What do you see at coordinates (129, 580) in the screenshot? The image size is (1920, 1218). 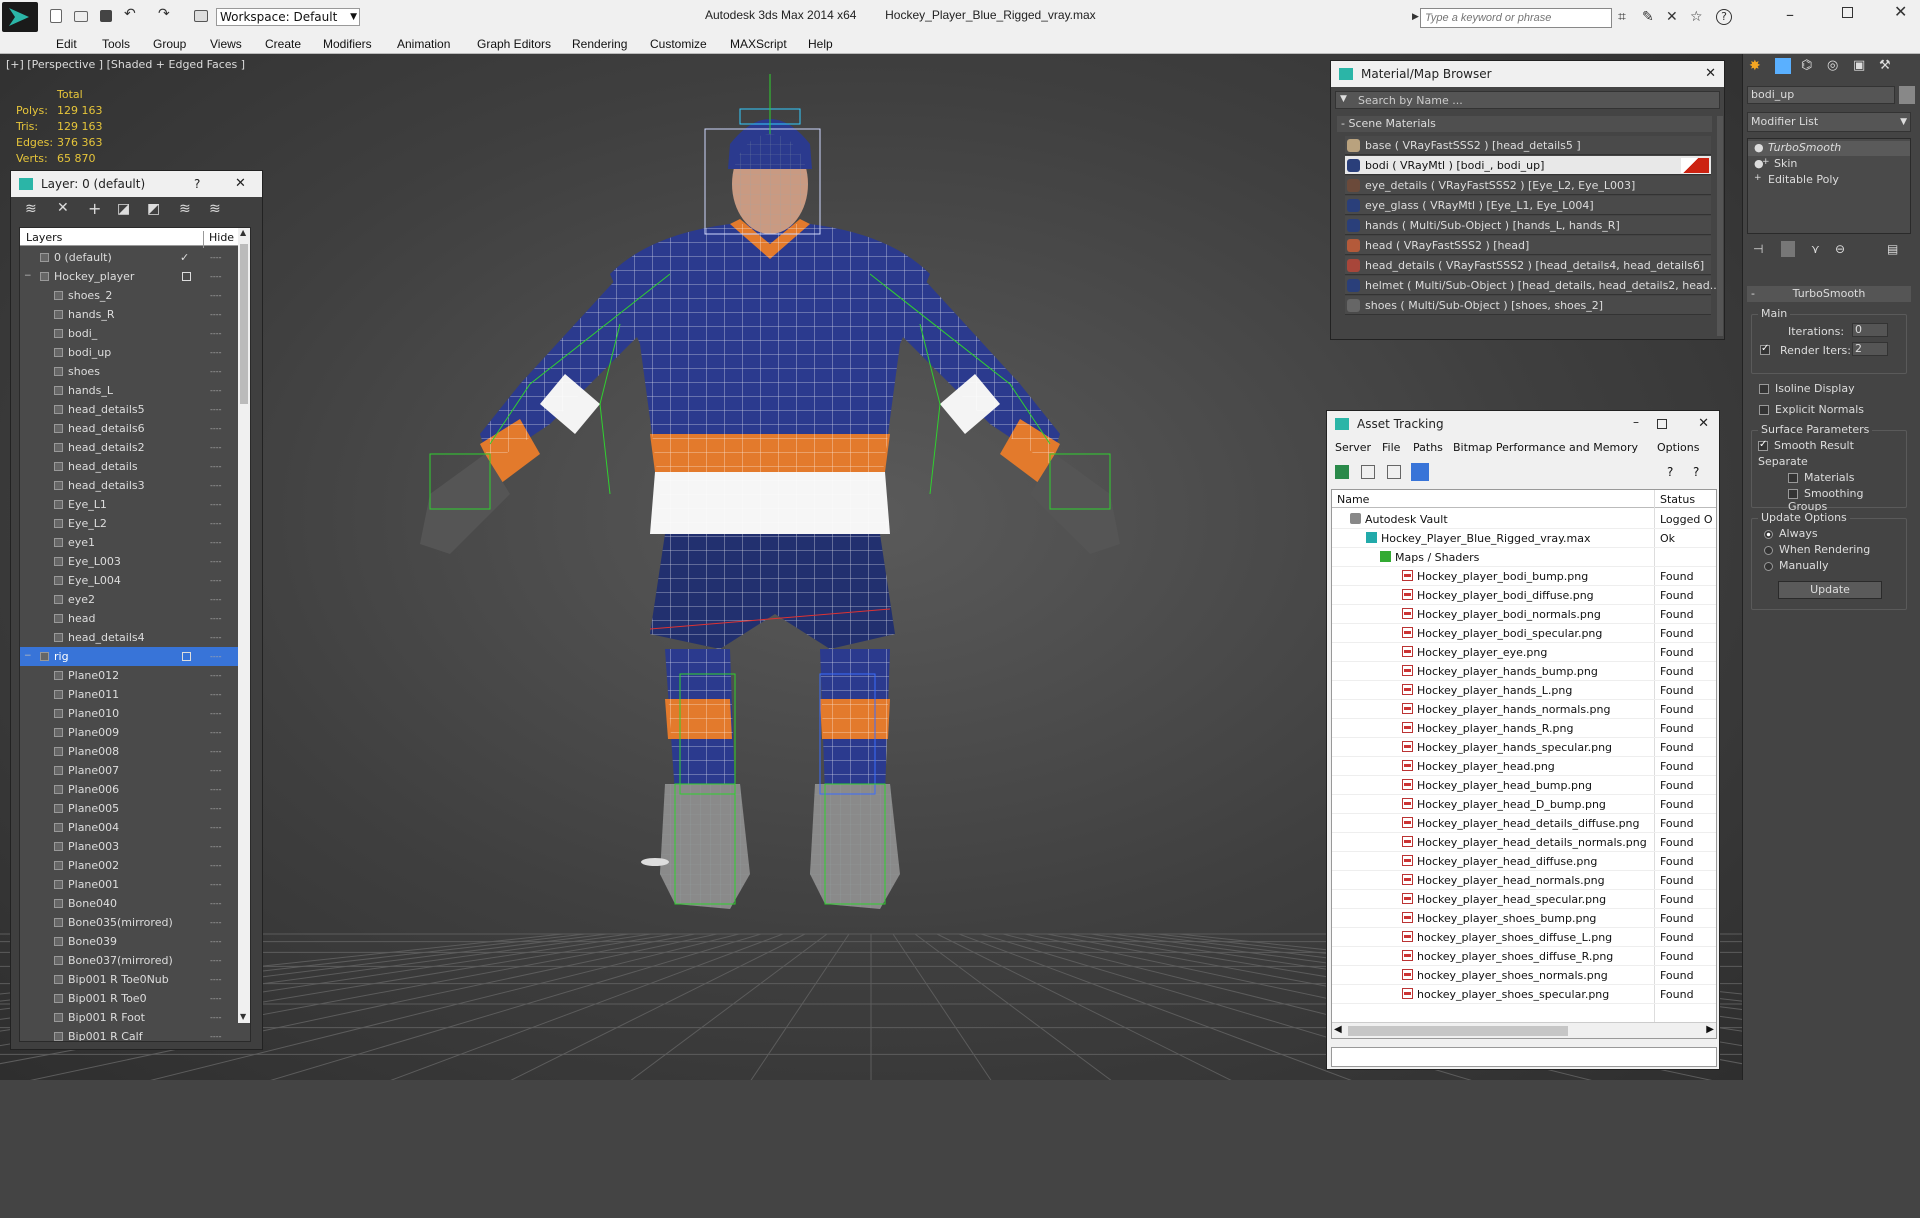 I see `layer-row: Eye_L004 ----` at bounding box center [129, 580].